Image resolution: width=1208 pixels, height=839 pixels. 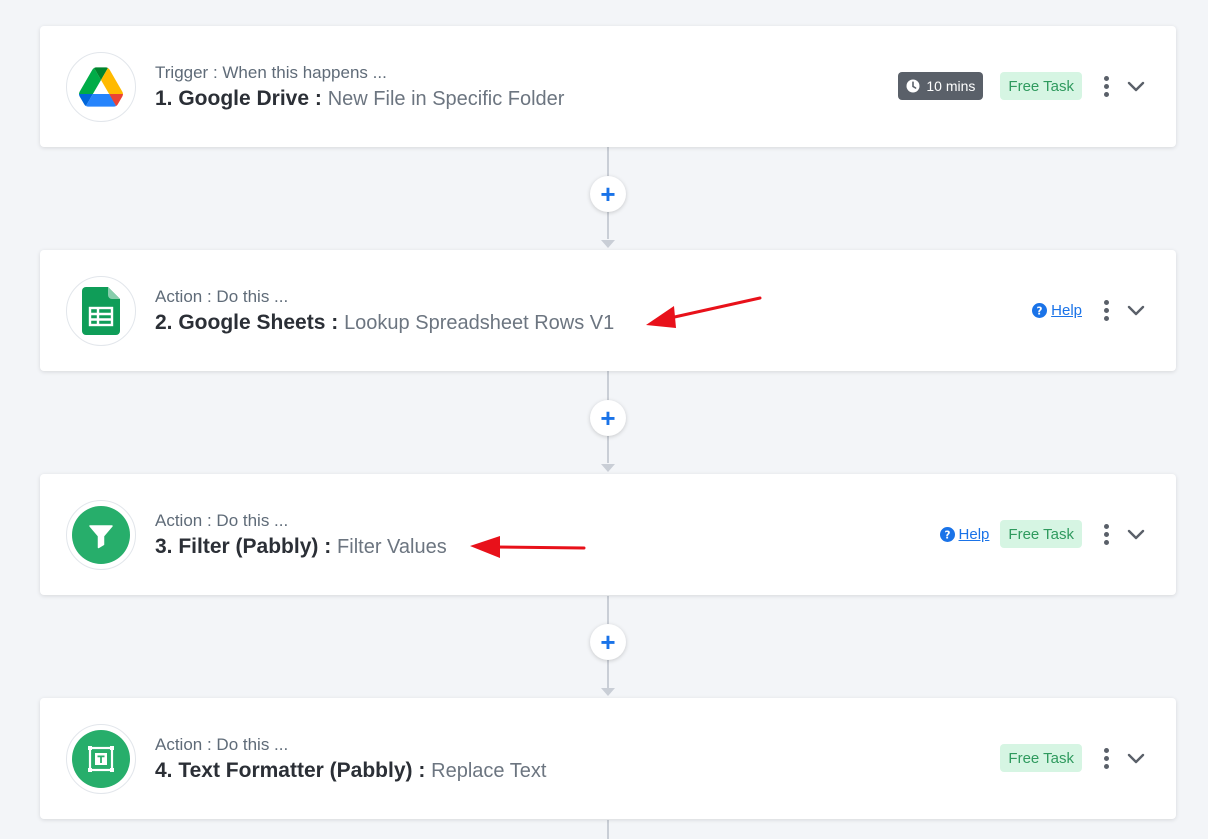 I want to click on step-event-name: Filter Values, so click(x=392, y=547).